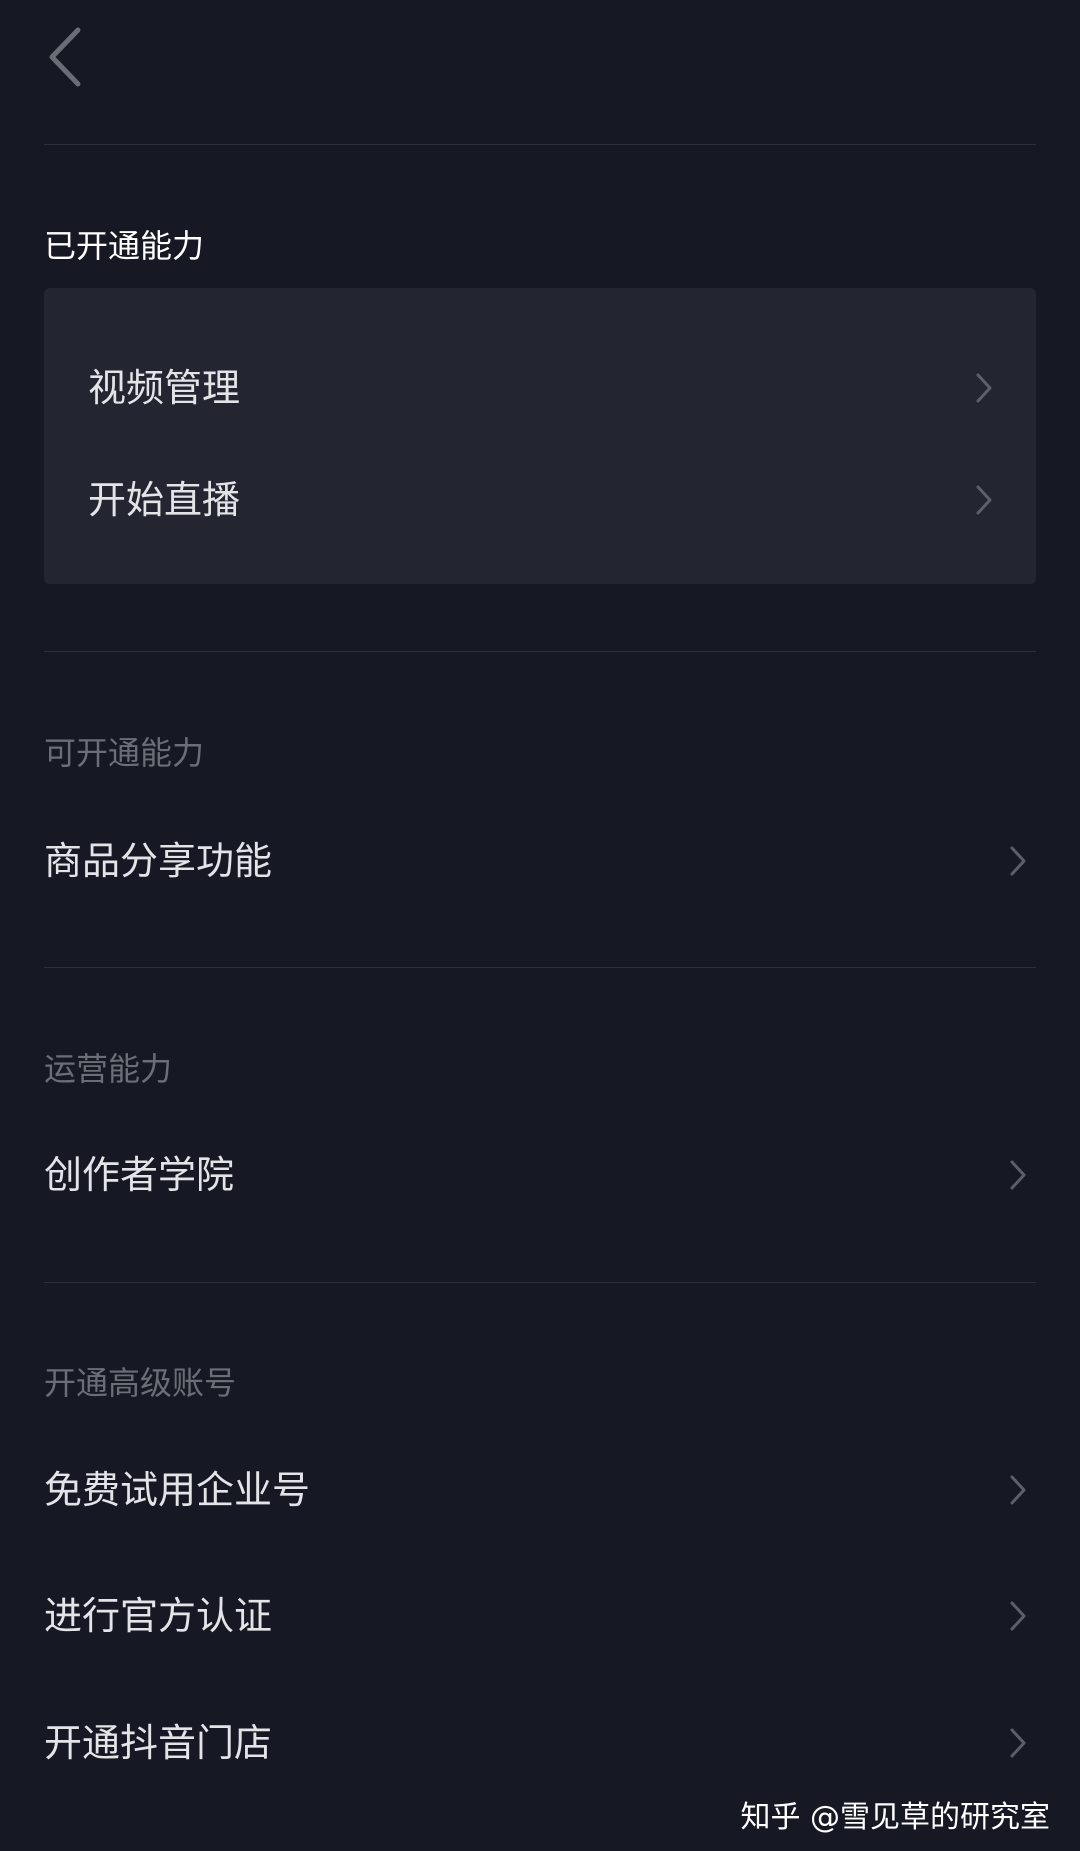 Image resolution: width=1080 pixels, height=1851 pixels. I want to click on list-item-enterprise-trial: 免费试用企业号, so click(540, 1490).